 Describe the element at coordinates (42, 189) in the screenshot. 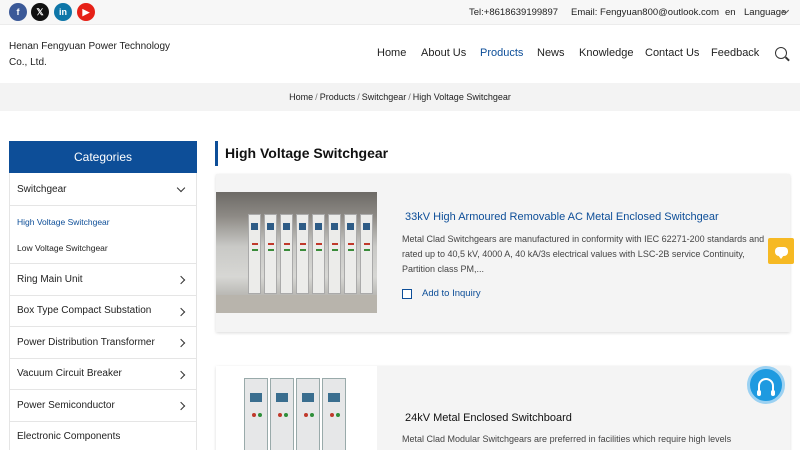

I see `sidebar-item-label: Switchgear` at that location.